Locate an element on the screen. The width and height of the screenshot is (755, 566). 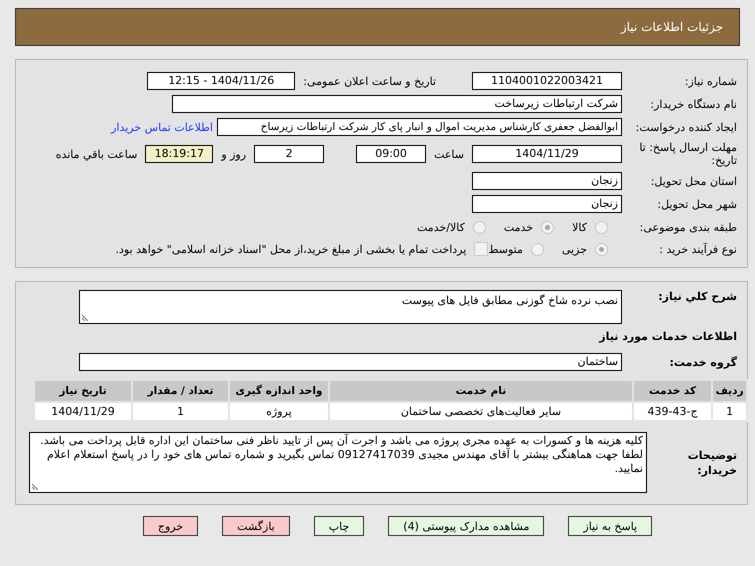
table-cell: ج-43-439 is located at coordinates (672, 411).